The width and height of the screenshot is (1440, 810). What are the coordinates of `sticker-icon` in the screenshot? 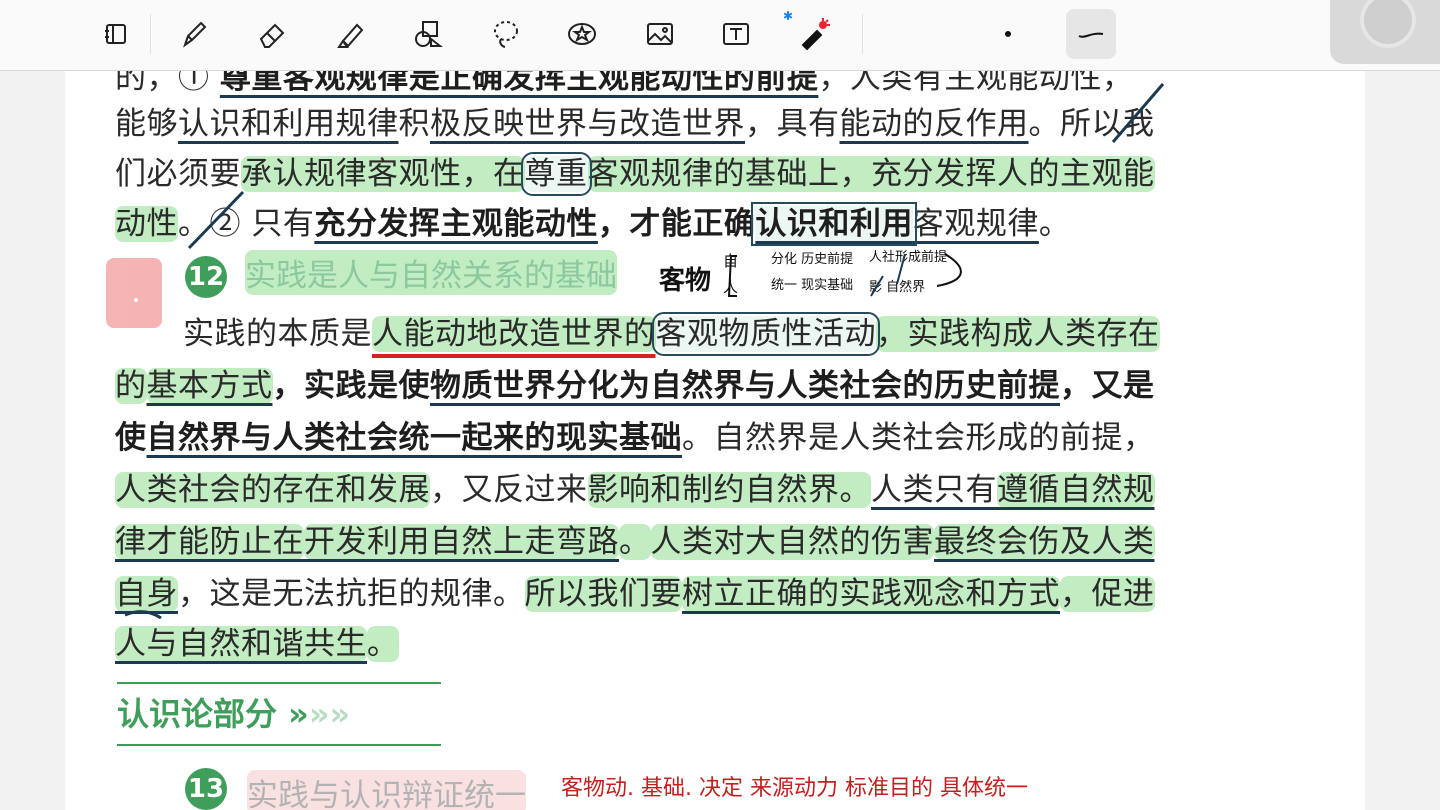 It's located at (582, 34).